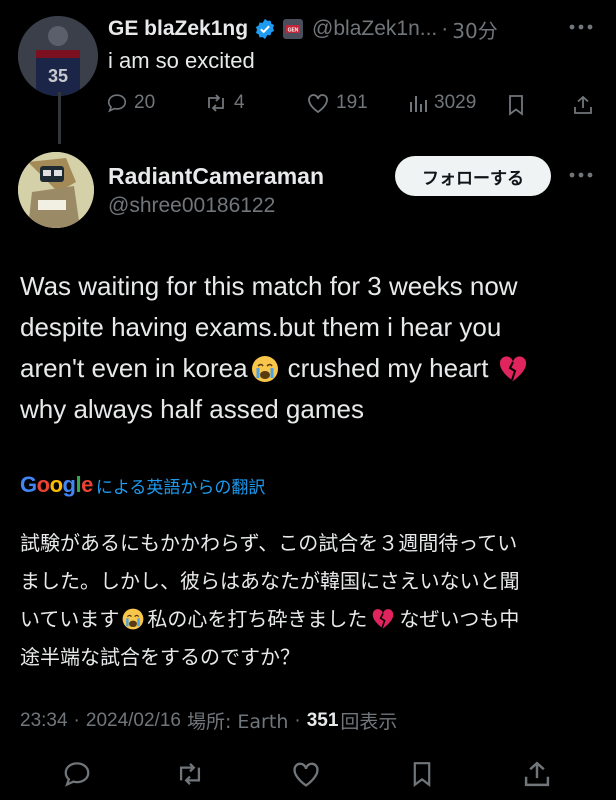  I want to click on translation-header: Google による英語からの翻訳, so click(142, 485).